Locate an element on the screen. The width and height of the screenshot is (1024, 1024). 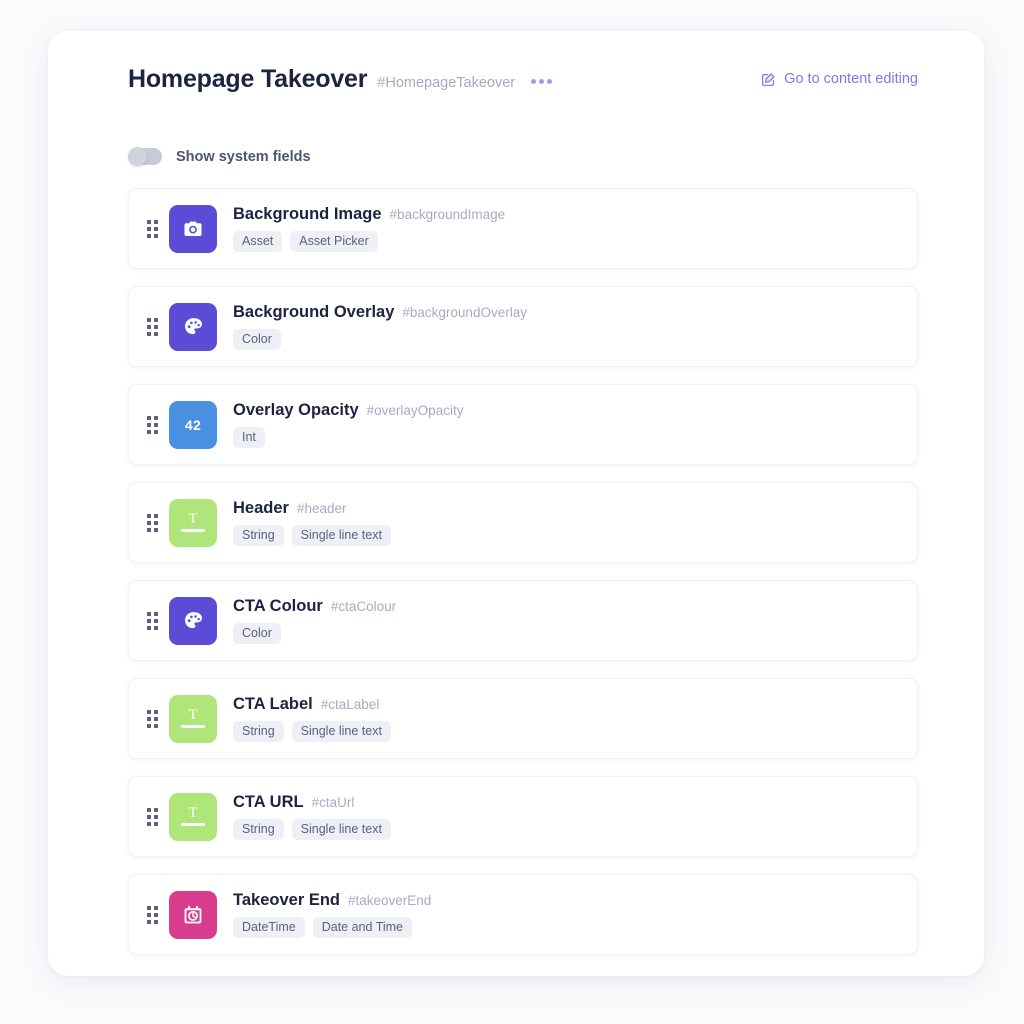
field-head: Header #header is located at coordinates (312, 508).